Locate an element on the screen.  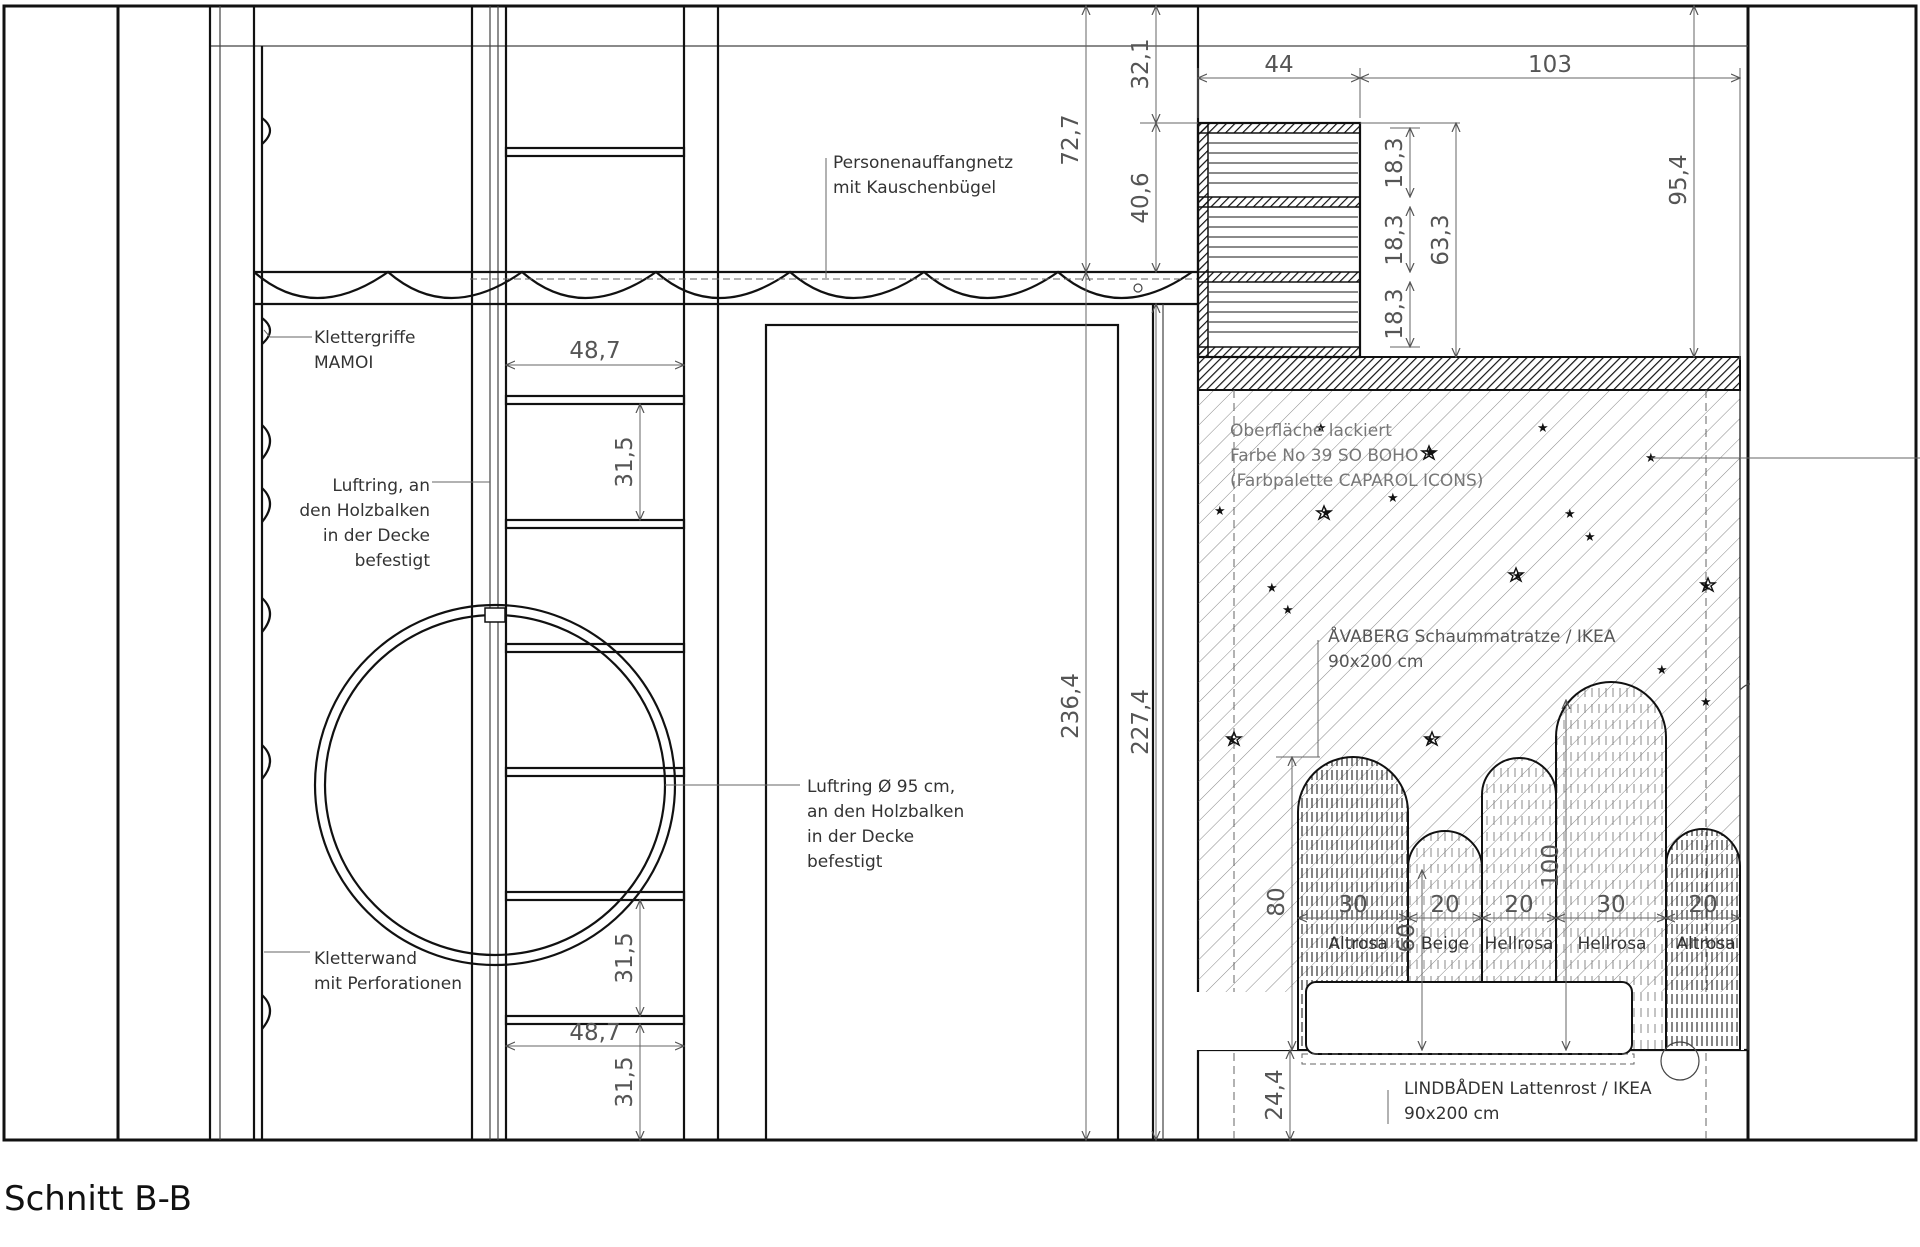
dim-227-4: 227,4 is located at coordinates (1141, 722).